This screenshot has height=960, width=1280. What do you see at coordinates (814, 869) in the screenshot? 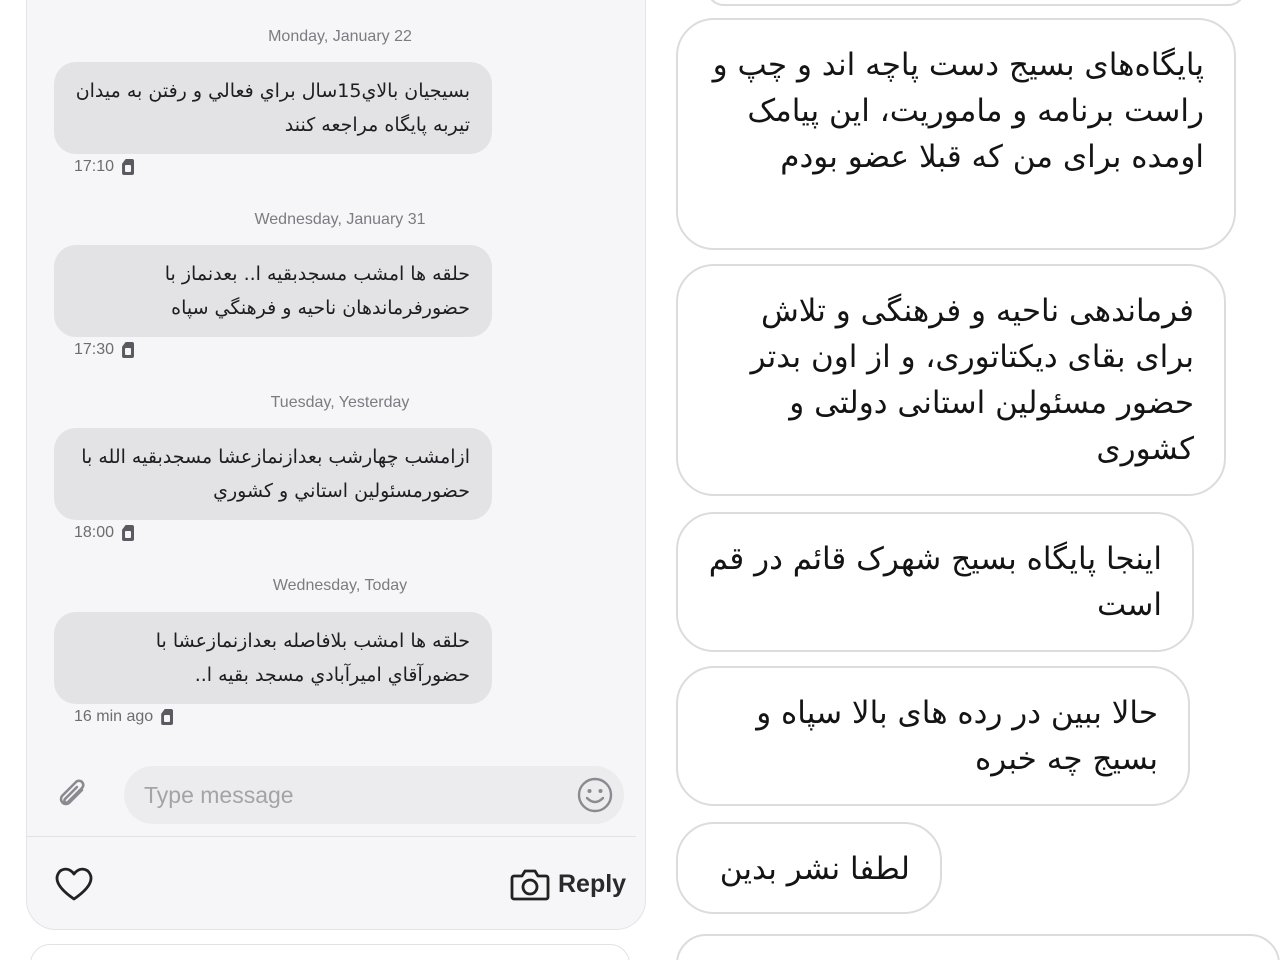
I see `dm-message-text: لطفا نشر بدین` at bounding box center [814, 869].